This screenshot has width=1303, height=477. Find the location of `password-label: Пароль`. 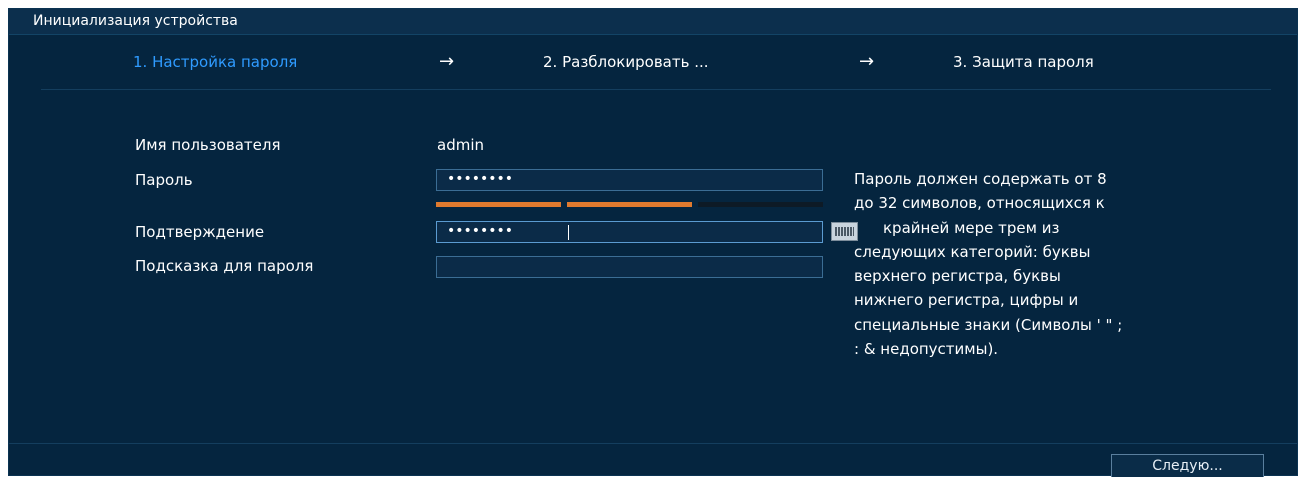

password-label: Пароль is located at coordinates (164, 180).